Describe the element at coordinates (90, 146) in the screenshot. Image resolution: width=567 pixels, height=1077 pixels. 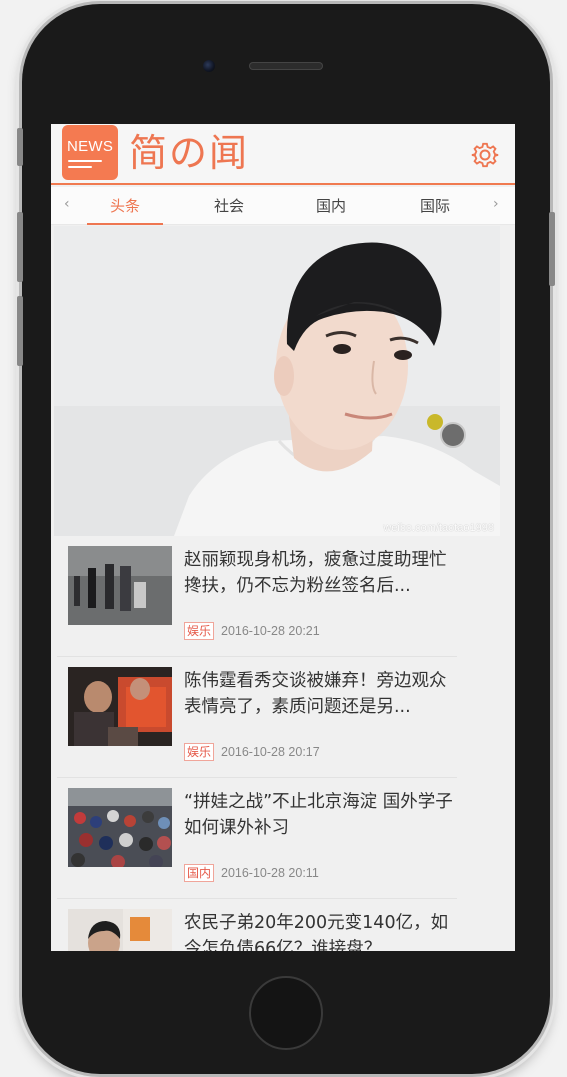
I see `logo-text: NEWS` at that location.